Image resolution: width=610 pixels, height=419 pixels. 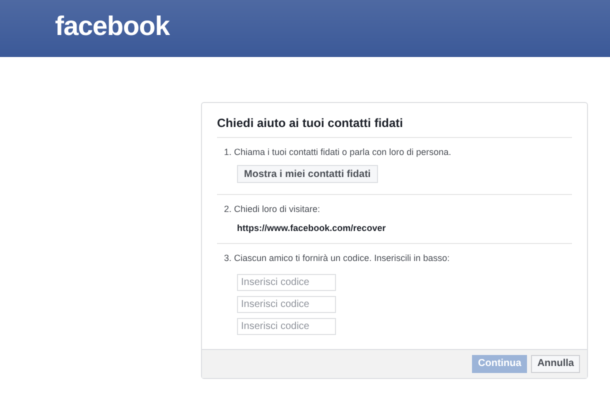 I want to click on recover-url: https://www.facebook.com/recover, so click(x=312, y=228).